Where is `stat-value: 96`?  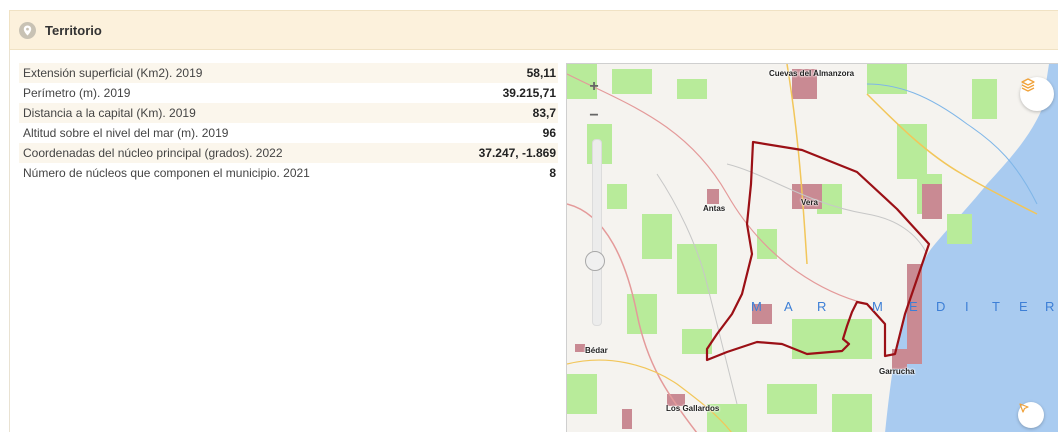 stat-value: 96 is located at coordinates (549, 133).